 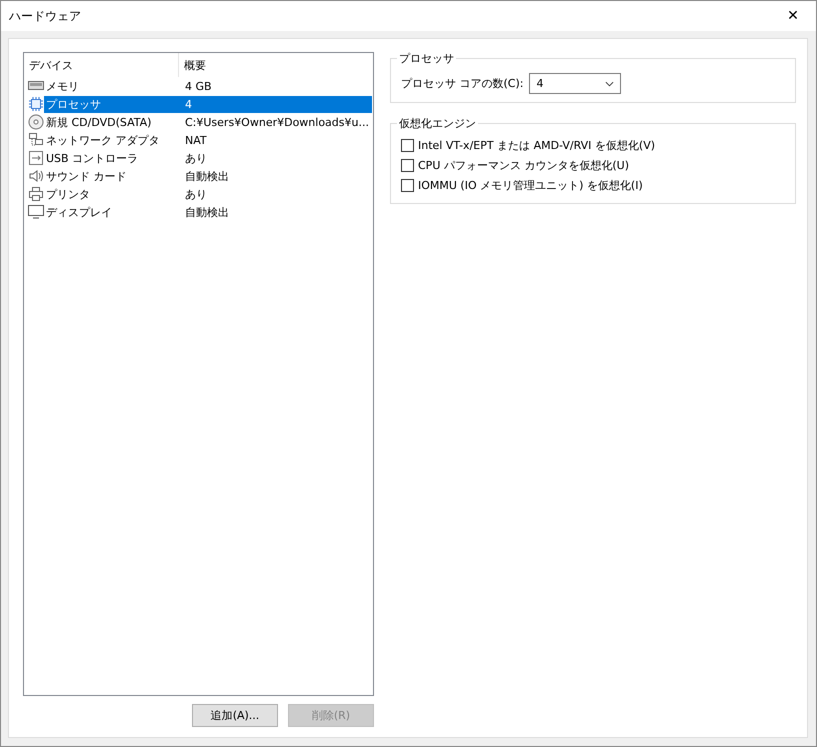 I want to click on display-icon, so click(x=36, y=212).